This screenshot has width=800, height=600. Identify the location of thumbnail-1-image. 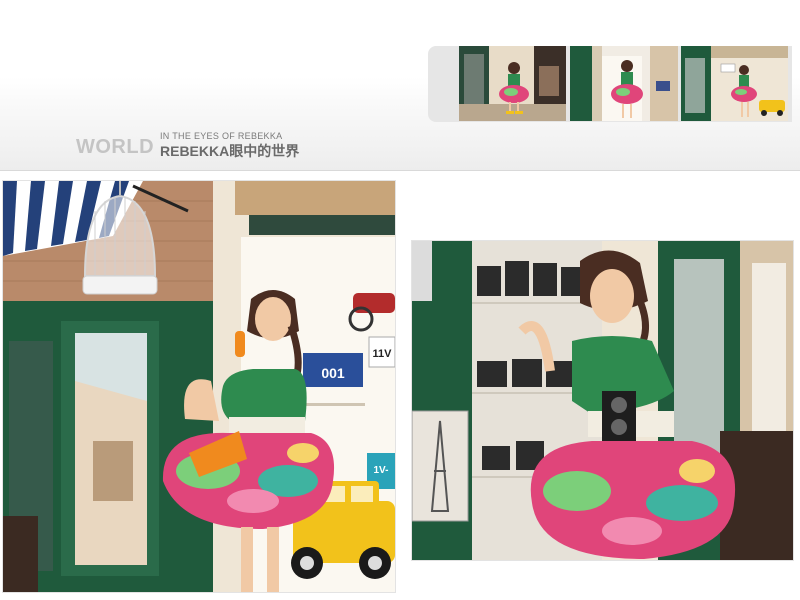
(512, 83).